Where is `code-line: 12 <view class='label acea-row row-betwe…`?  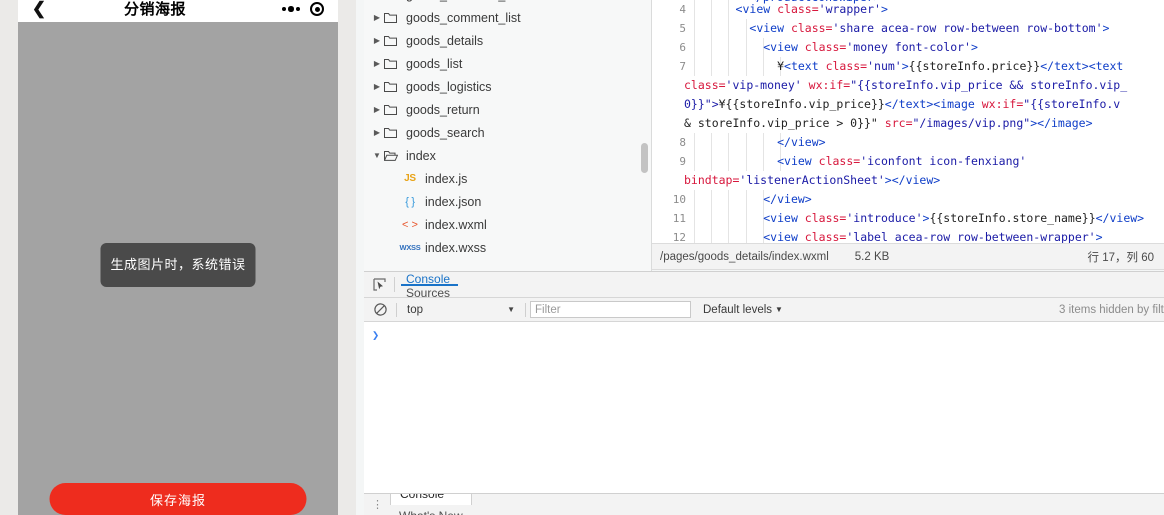
code-line: 12 <view class='label acea-row row-betwe… is located at coordinates (908, 235).